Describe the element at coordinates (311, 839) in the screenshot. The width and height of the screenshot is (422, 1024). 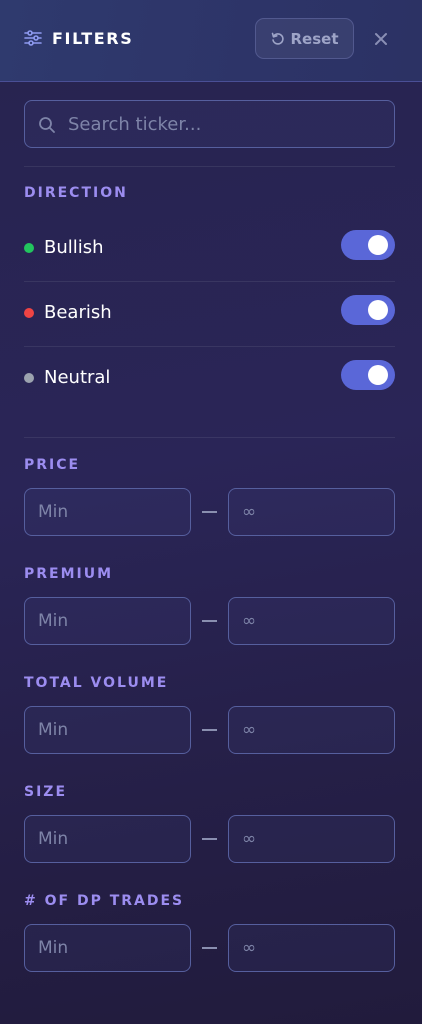
I see `size-max-input` at that location.